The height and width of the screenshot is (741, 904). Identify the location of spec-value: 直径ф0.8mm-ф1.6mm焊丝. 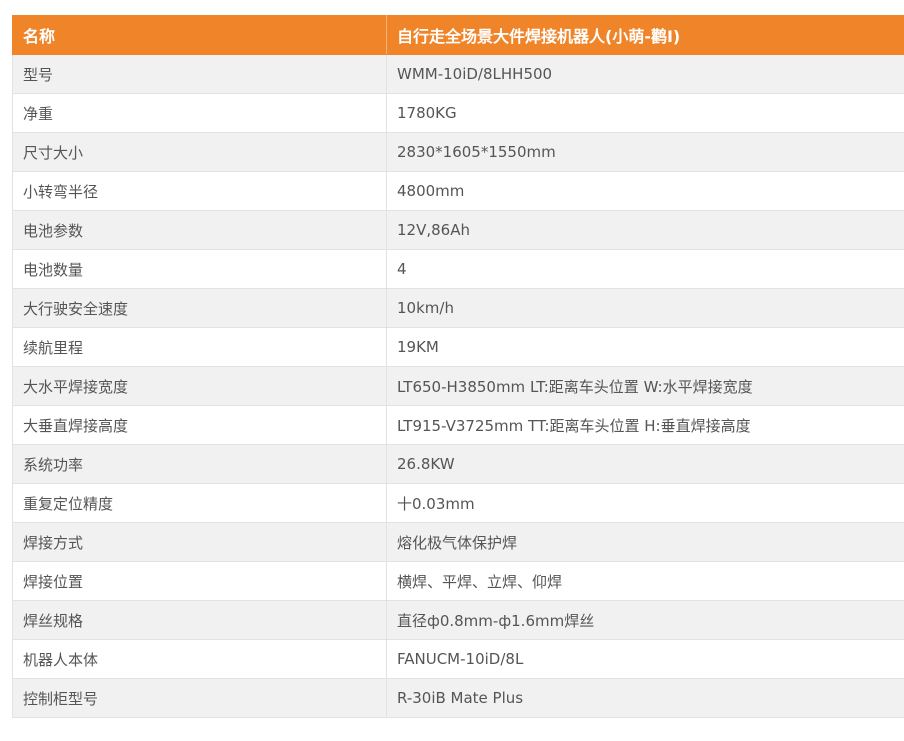
(645, 620).